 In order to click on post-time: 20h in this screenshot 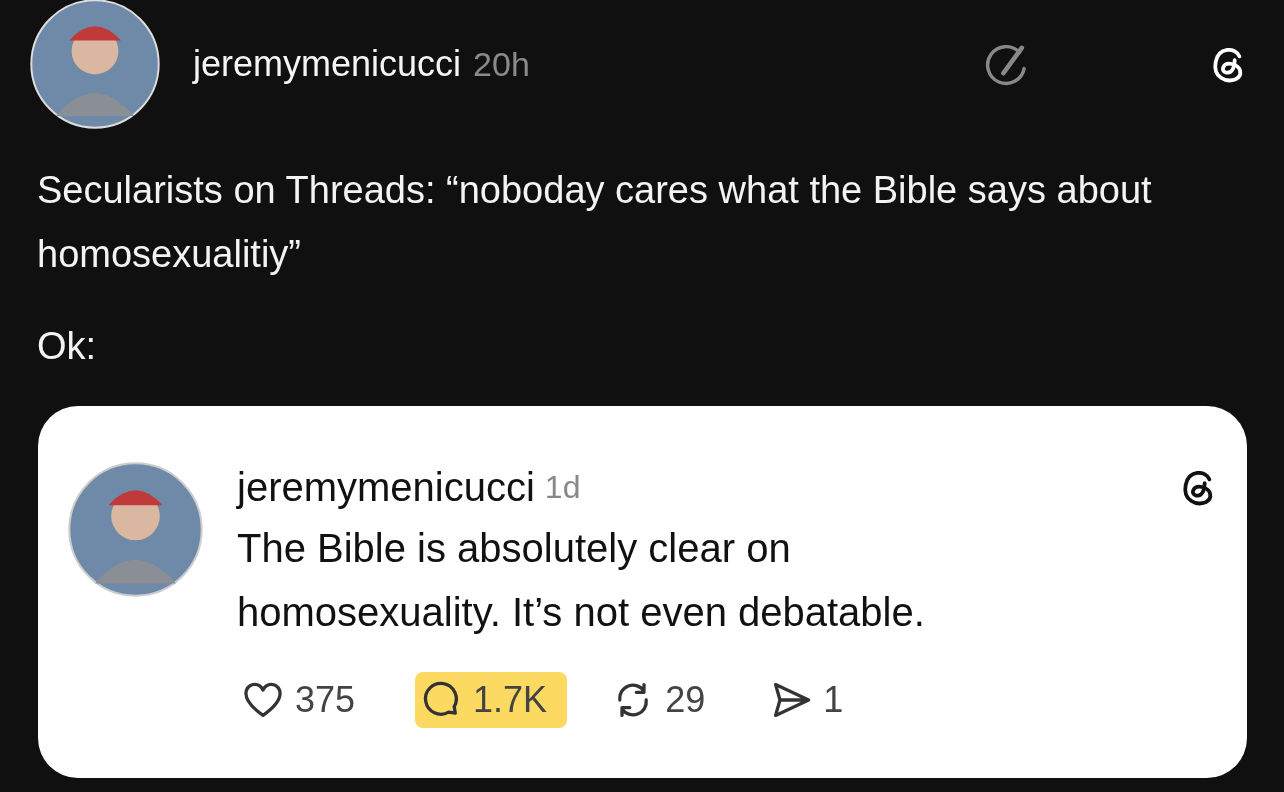, I will do `click(501, 64)`.